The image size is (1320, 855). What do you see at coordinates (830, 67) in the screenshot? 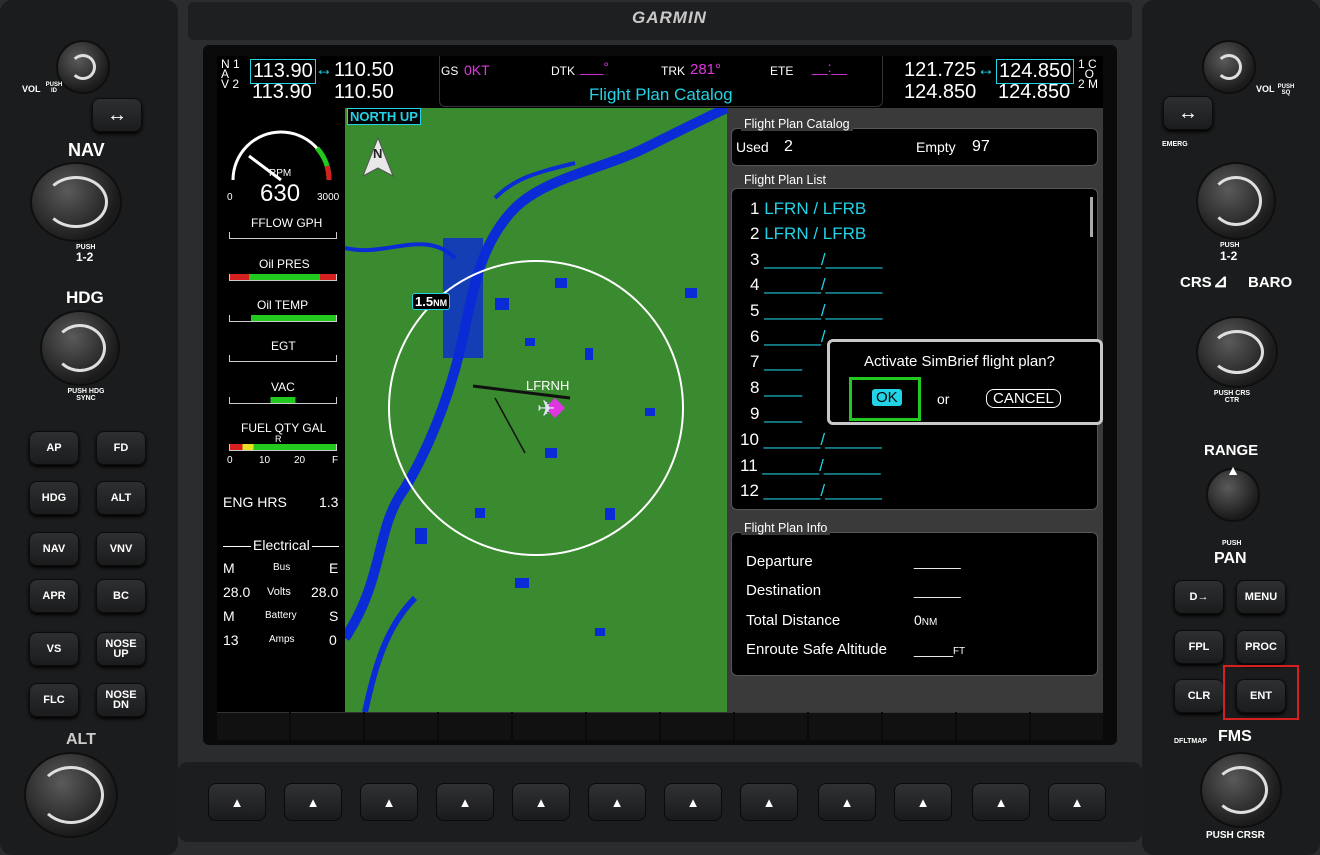
I see `ete-value: __:__` at bounding box center [830, 67].